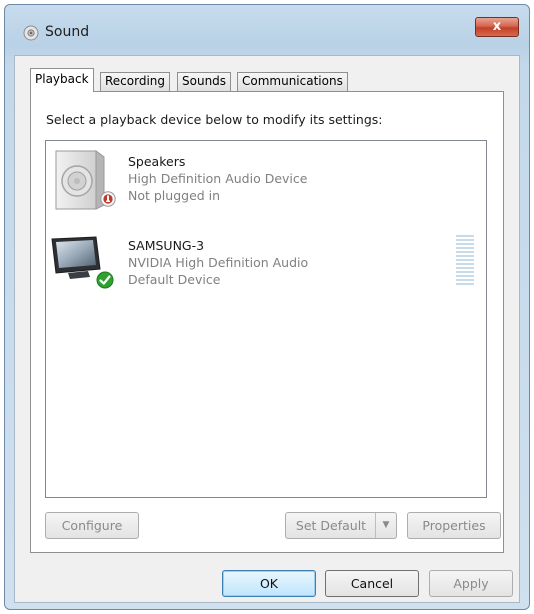 The height and width of the screenshot is (614, 534). I want to click on ok-label: OK, so click(269, 583).